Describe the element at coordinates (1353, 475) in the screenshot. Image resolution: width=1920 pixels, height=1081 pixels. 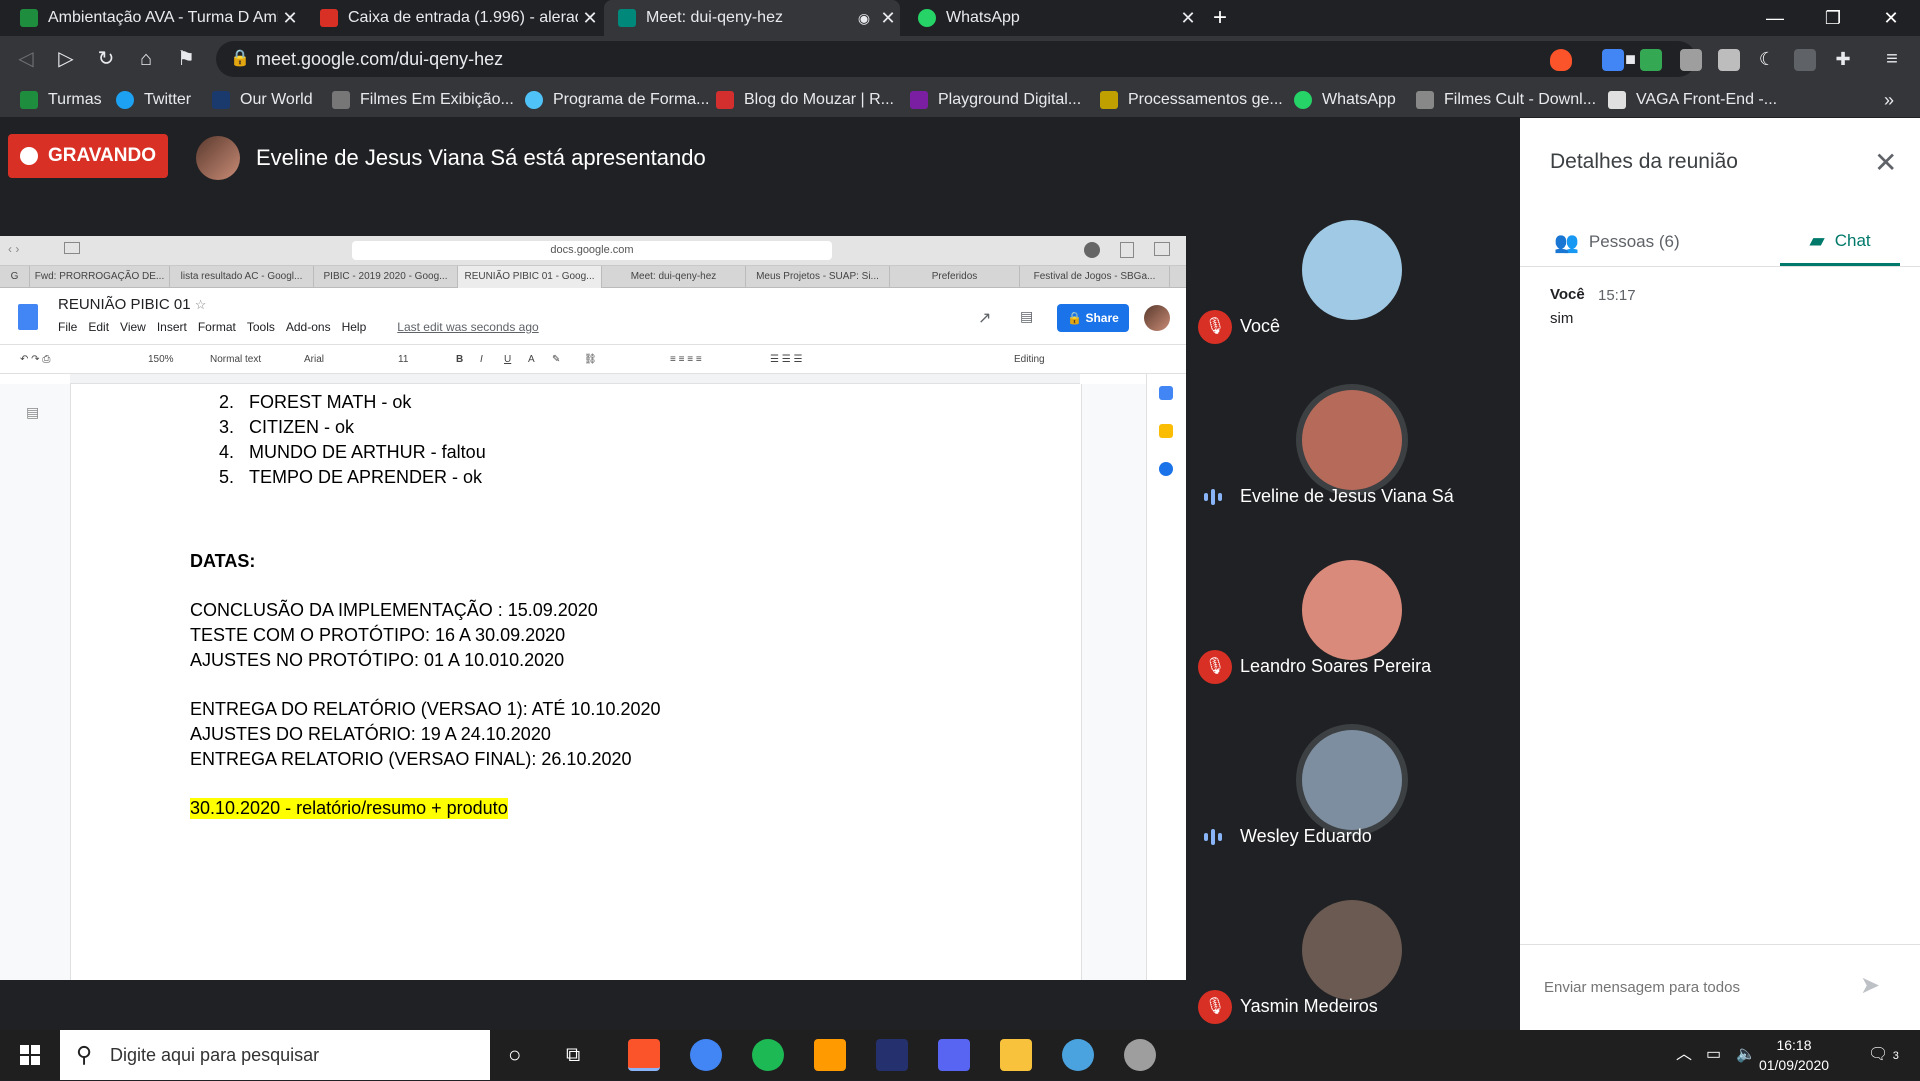
I see `participant-tile: Eveline de Jesus Viana Sá` at that location.